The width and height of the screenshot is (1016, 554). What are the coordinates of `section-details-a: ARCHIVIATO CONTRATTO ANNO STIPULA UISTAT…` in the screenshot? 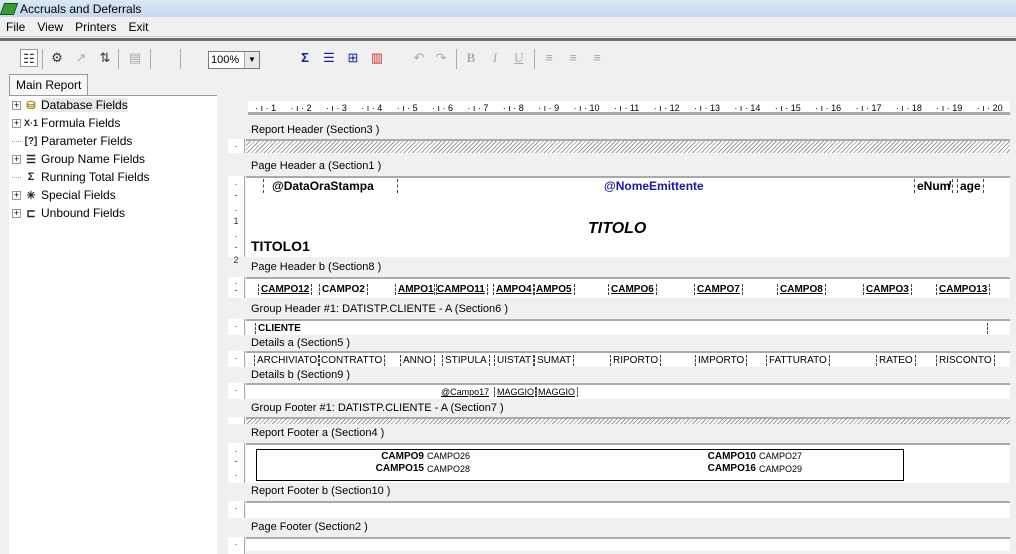 It's located at (628, 359).